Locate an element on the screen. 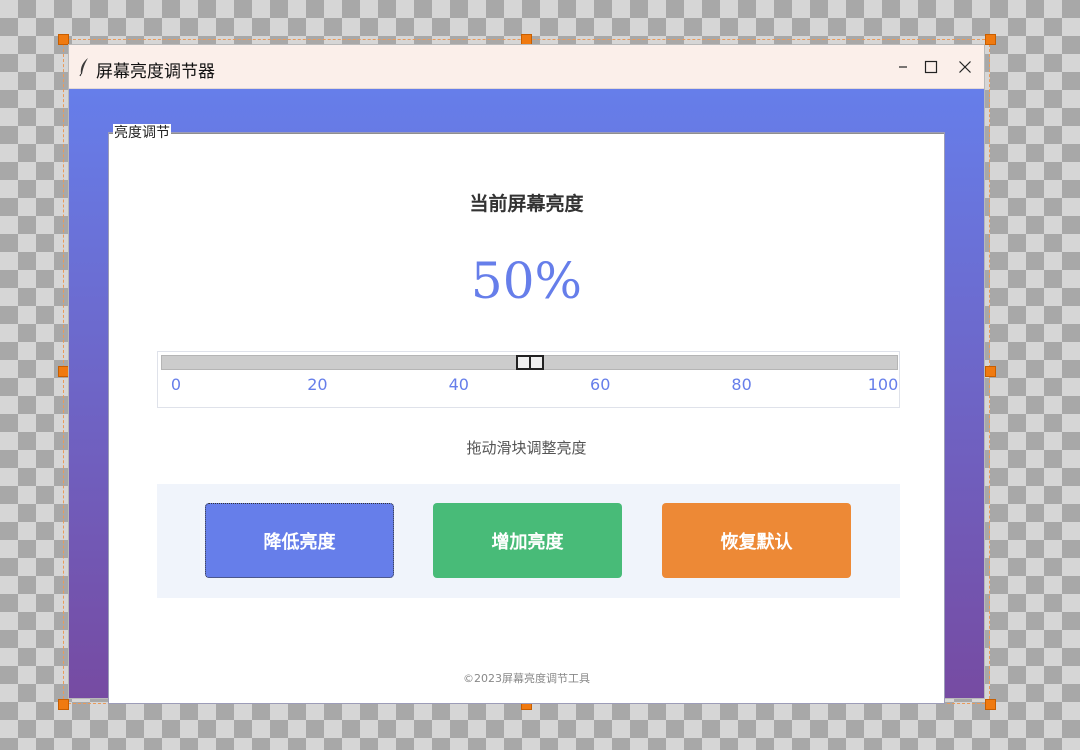 The image size is (1080, 750). increase-brightness-button: 增加亮度 is located at coordinates (527, 540).